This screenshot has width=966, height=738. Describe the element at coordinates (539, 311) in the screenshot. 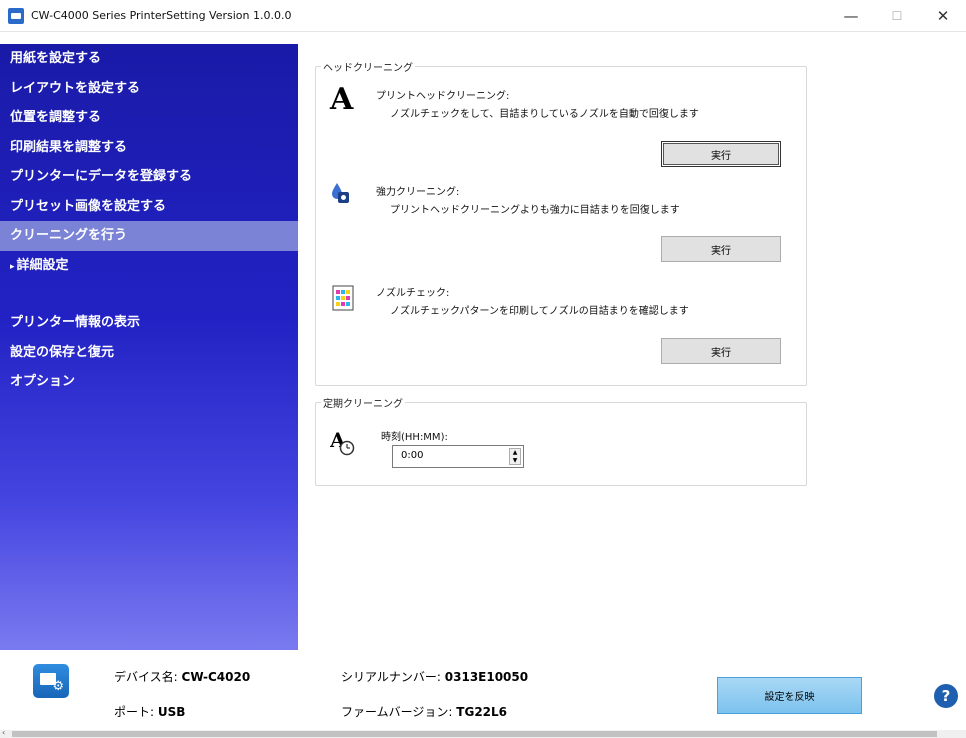

I see `nozzle-check-desc: ノズルチェックパターンを印刷してノズルの目詰まりを確認します` at that location.